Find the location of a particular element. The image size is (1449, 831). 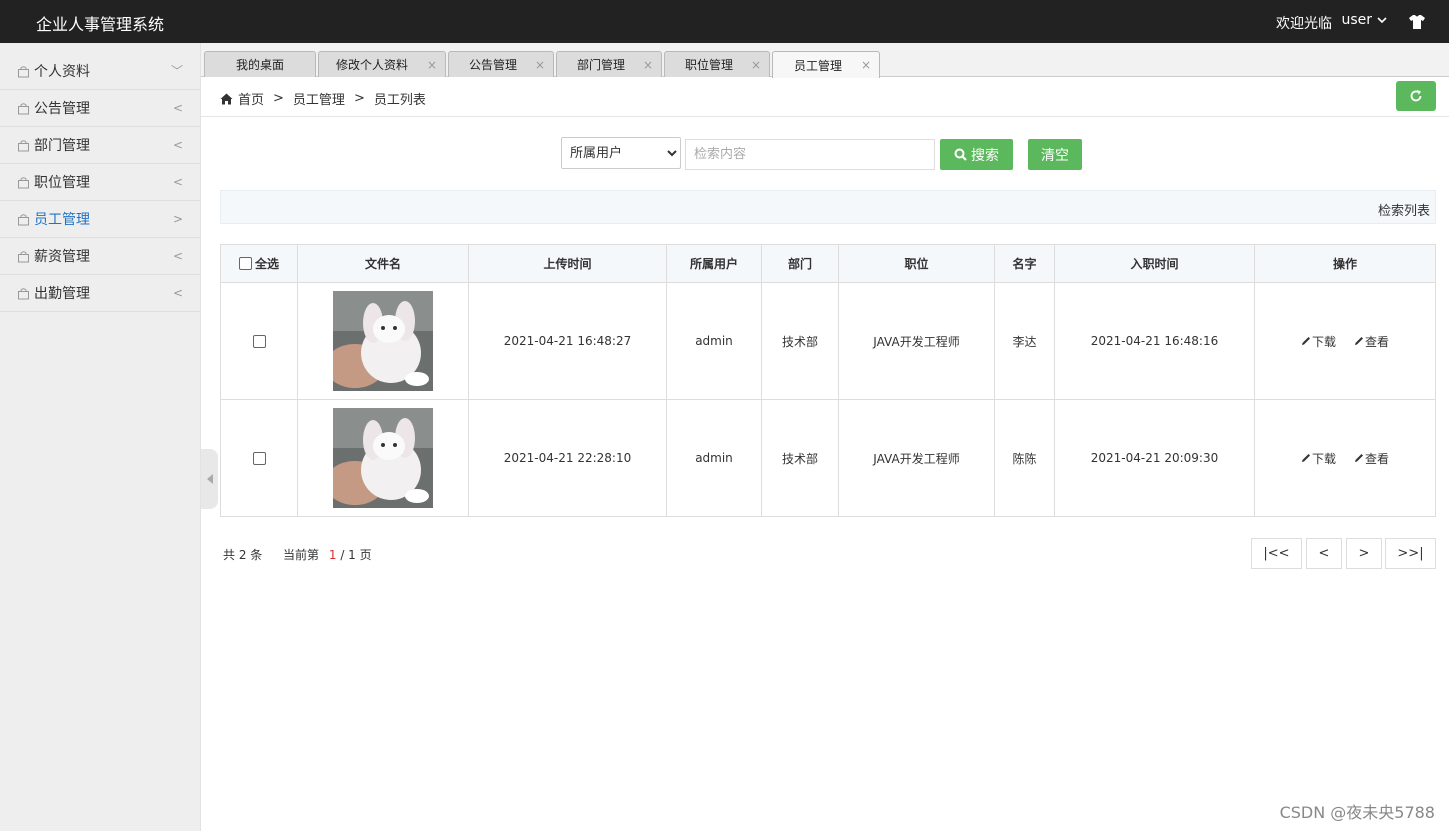

cell-name: 陈陈 is located at coordinates (1024, 458).